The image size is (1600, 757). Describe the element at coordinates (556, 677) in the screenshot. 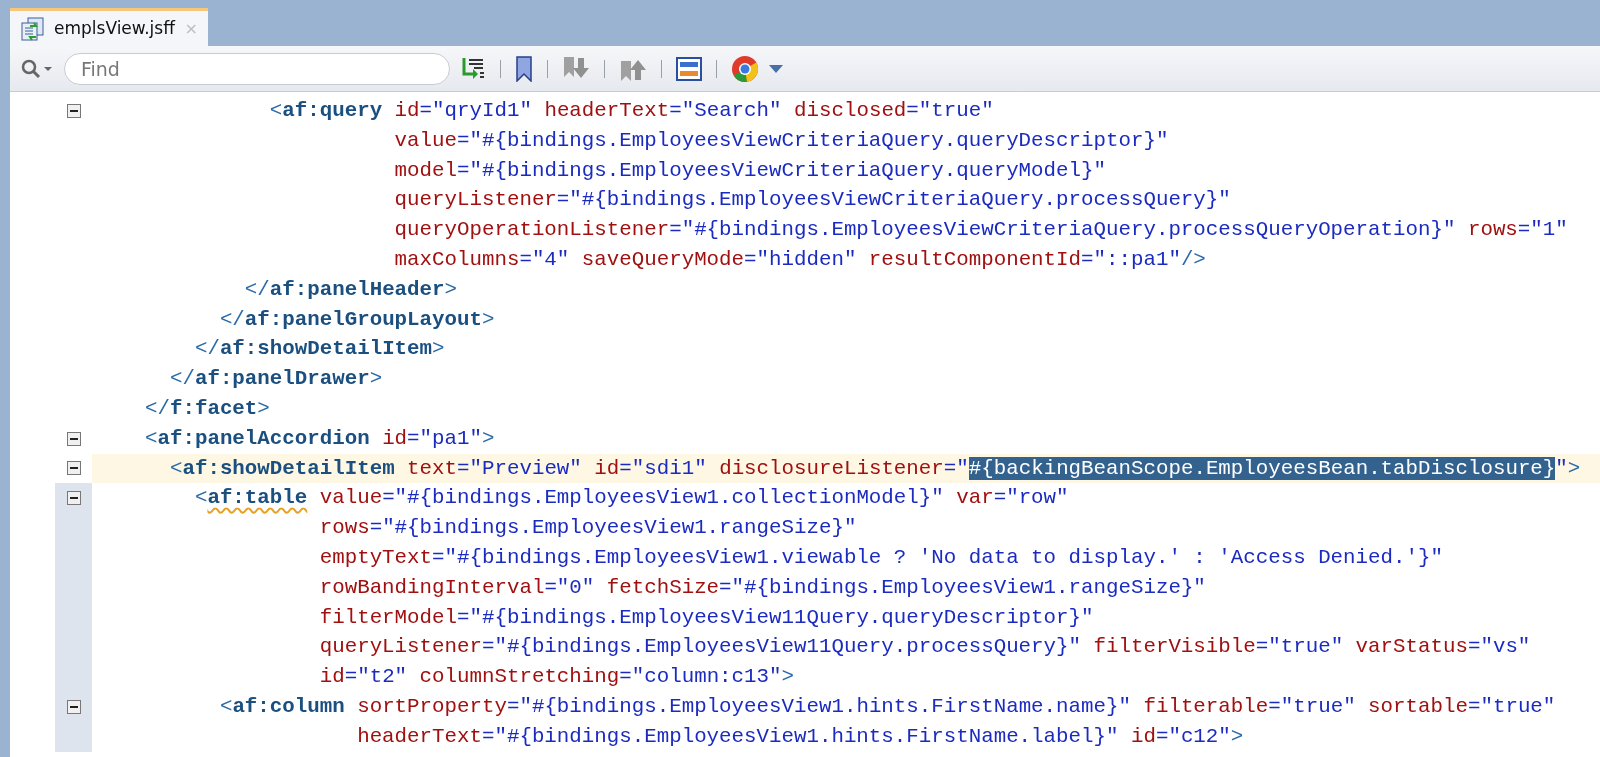

I see `code-line: id="t2" columnStretching="column:c13">` at that location.